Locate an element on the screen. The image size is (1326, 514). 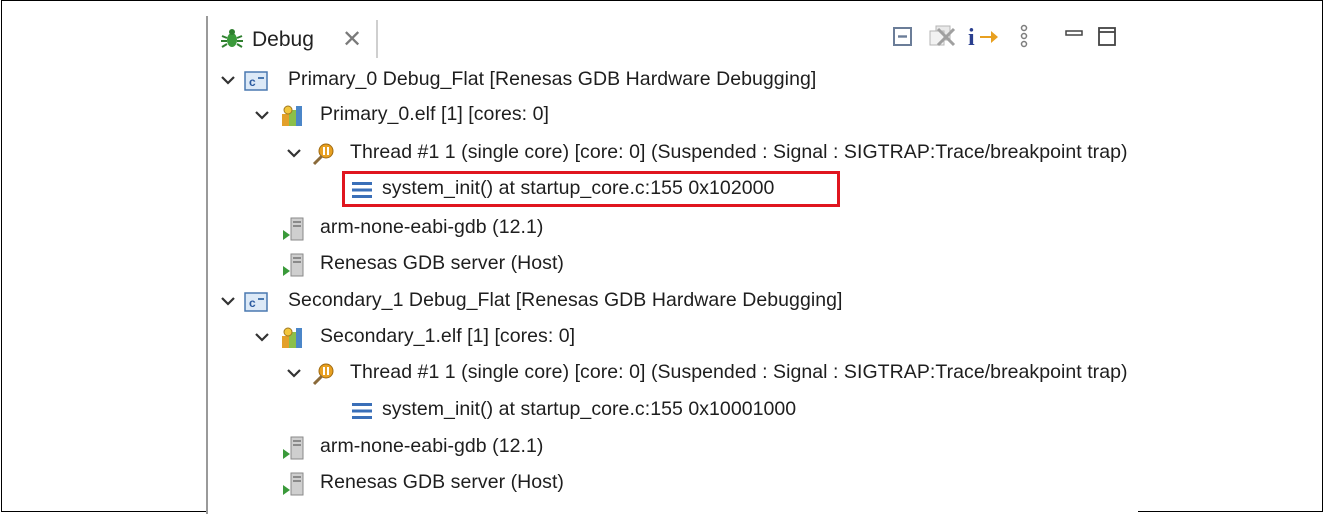
svg-text: i is located at coordinates (971, 37).